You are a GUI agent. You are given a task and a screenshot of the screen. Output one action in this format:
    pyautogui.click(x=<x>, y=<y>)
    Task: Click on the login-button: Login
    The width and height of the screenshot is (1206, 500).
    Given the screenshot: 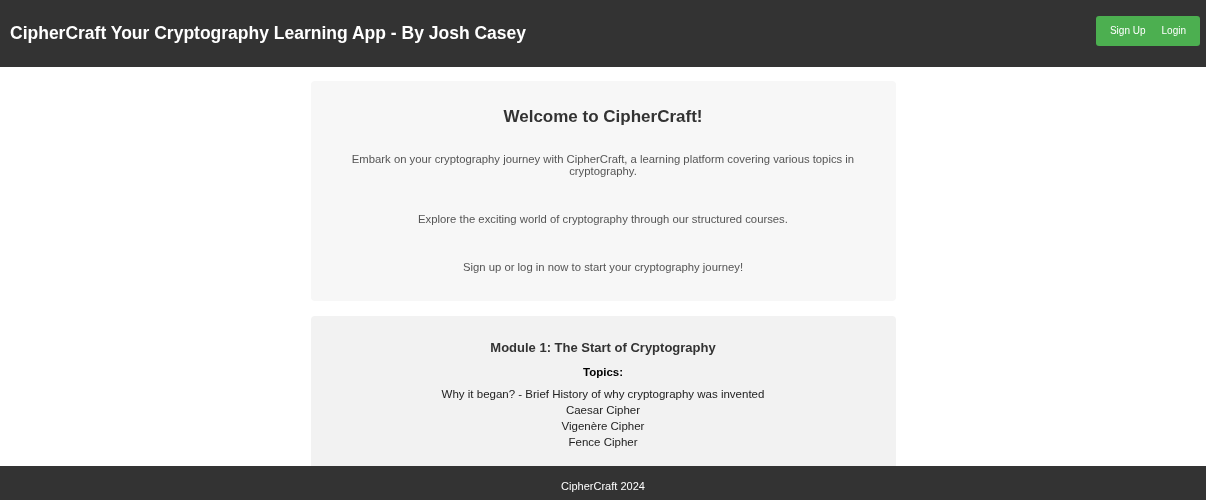 What is the action you would take?
    pyautogui.click(x=1173, y=30)
    